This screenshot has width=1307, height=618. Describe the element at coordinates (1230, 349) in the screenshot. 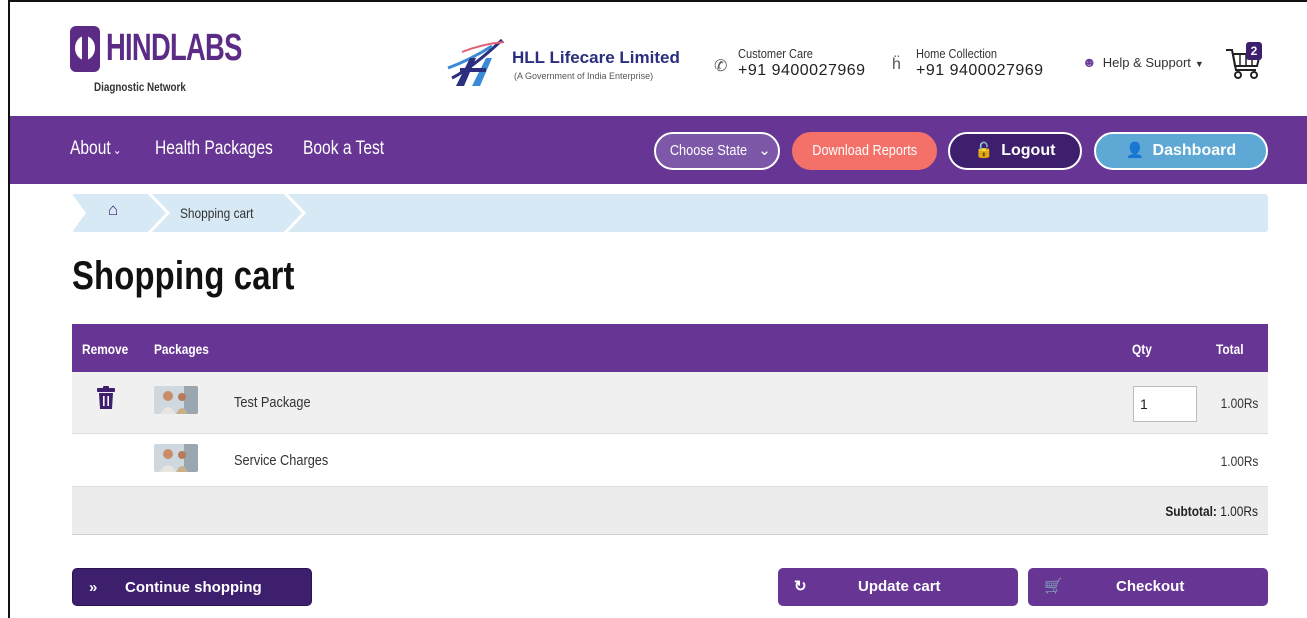

I see `header-total: Total` at that location.